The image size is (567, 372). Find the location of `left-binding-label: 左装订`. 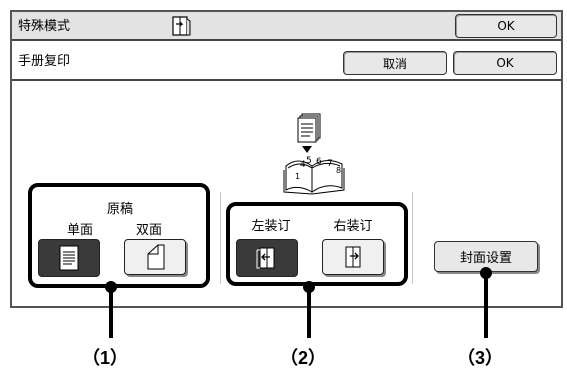

left-binding-label: 左装订 is located at coordinates (271, 226).